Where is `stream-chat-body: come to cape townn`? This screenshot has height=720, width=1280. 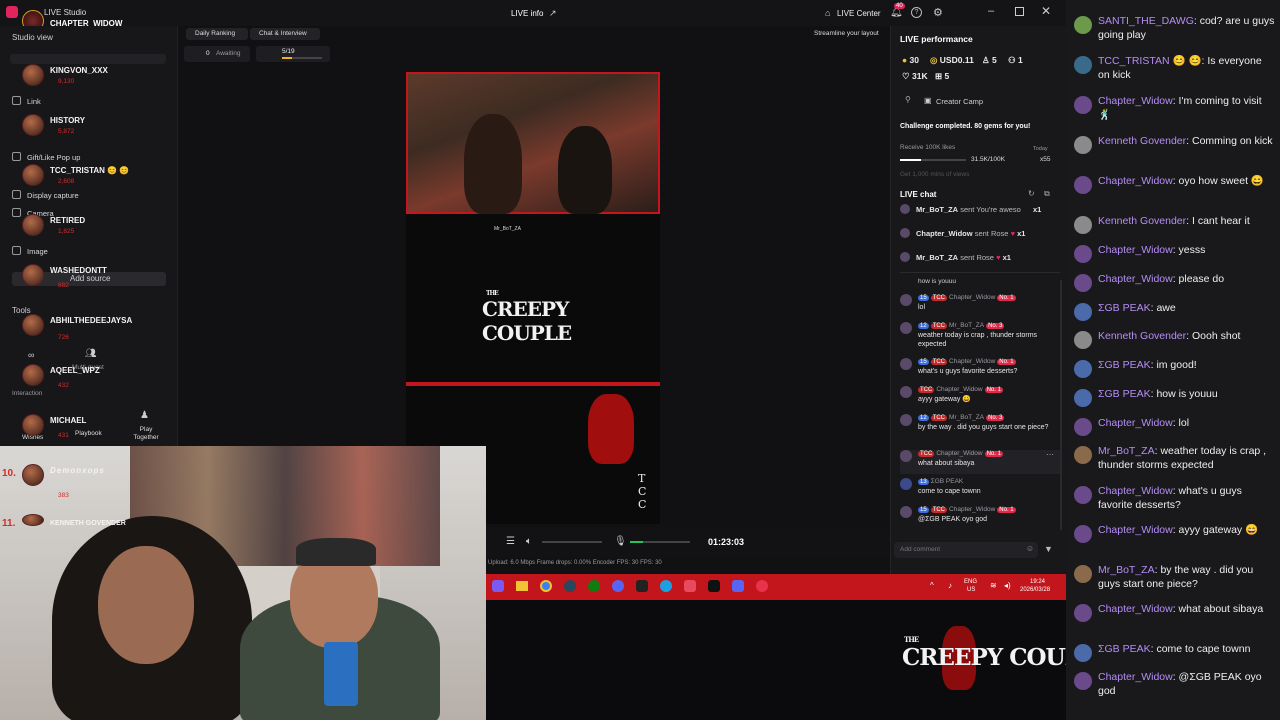 stream-chat-body: come to cape townn is located at coordinates (1203, 649).